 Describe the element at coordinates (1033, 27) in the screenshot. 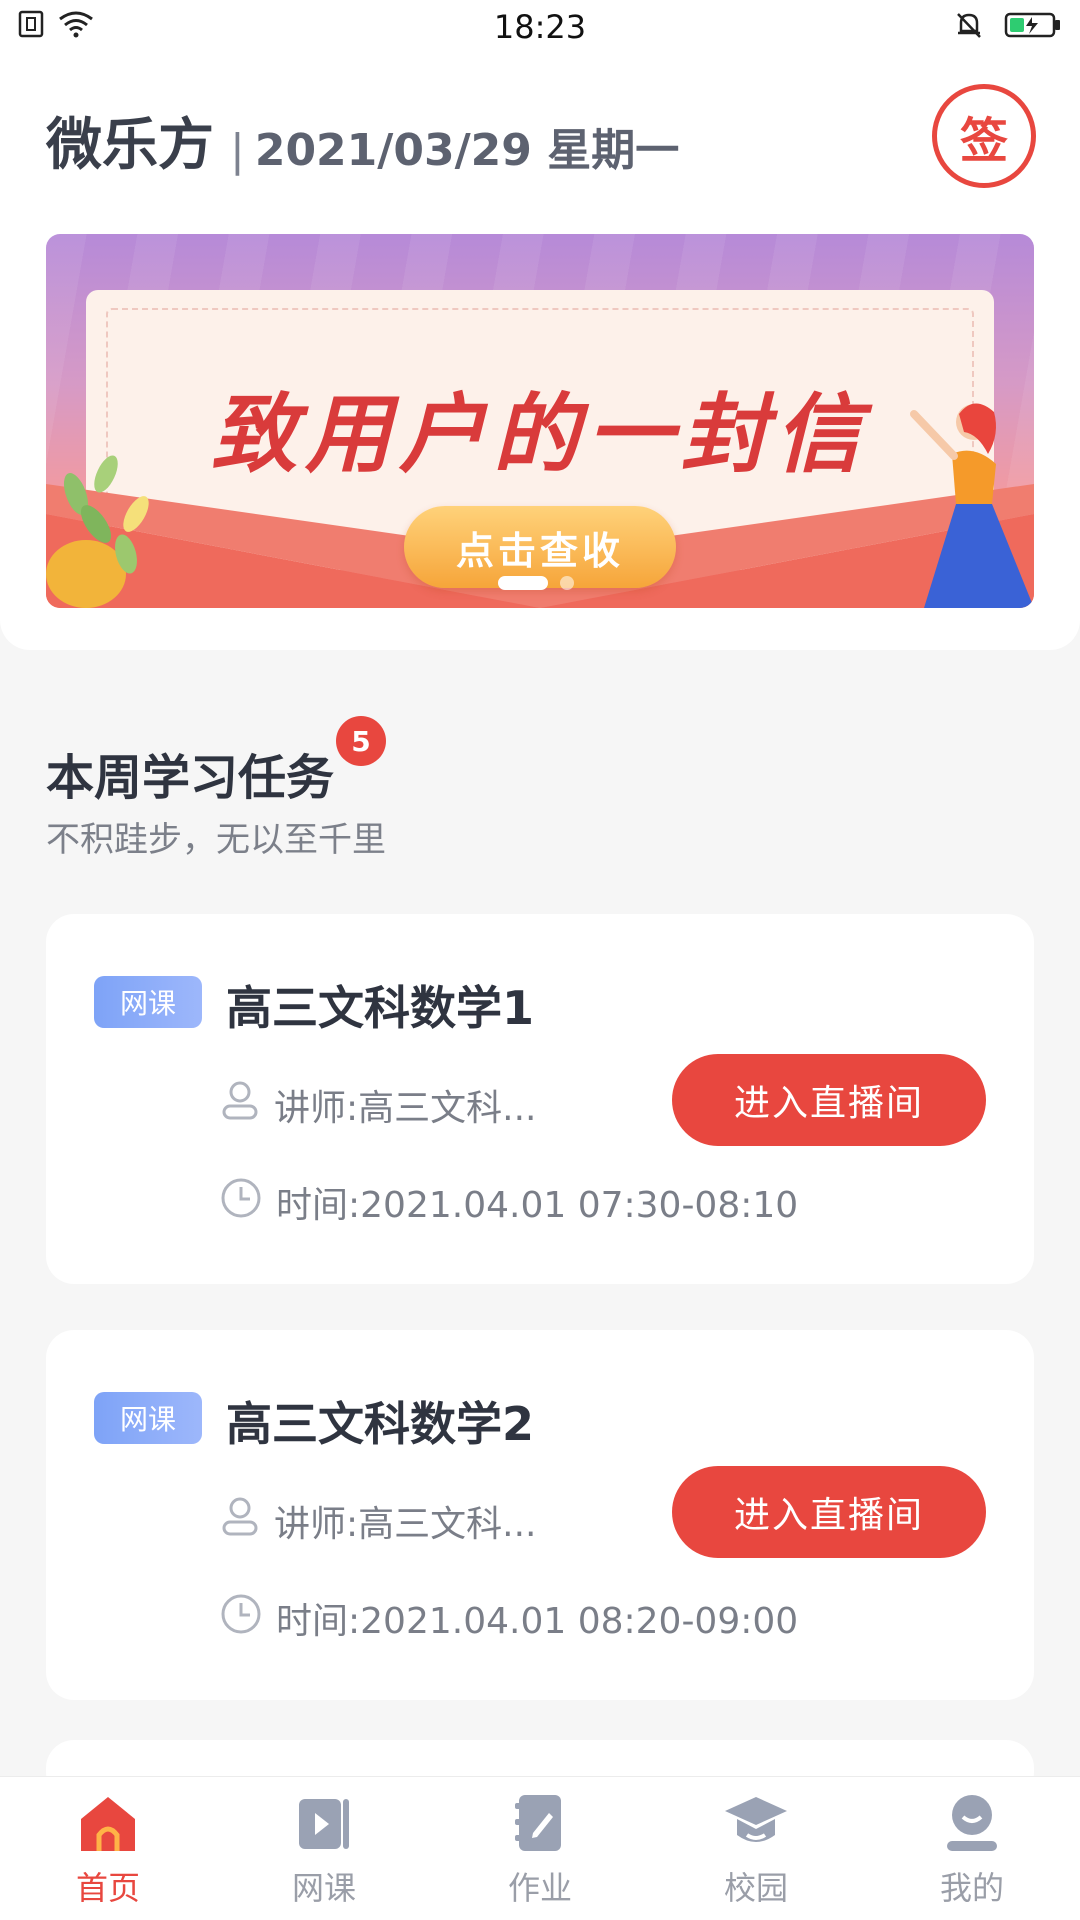

I see `battery-icon` at that location.